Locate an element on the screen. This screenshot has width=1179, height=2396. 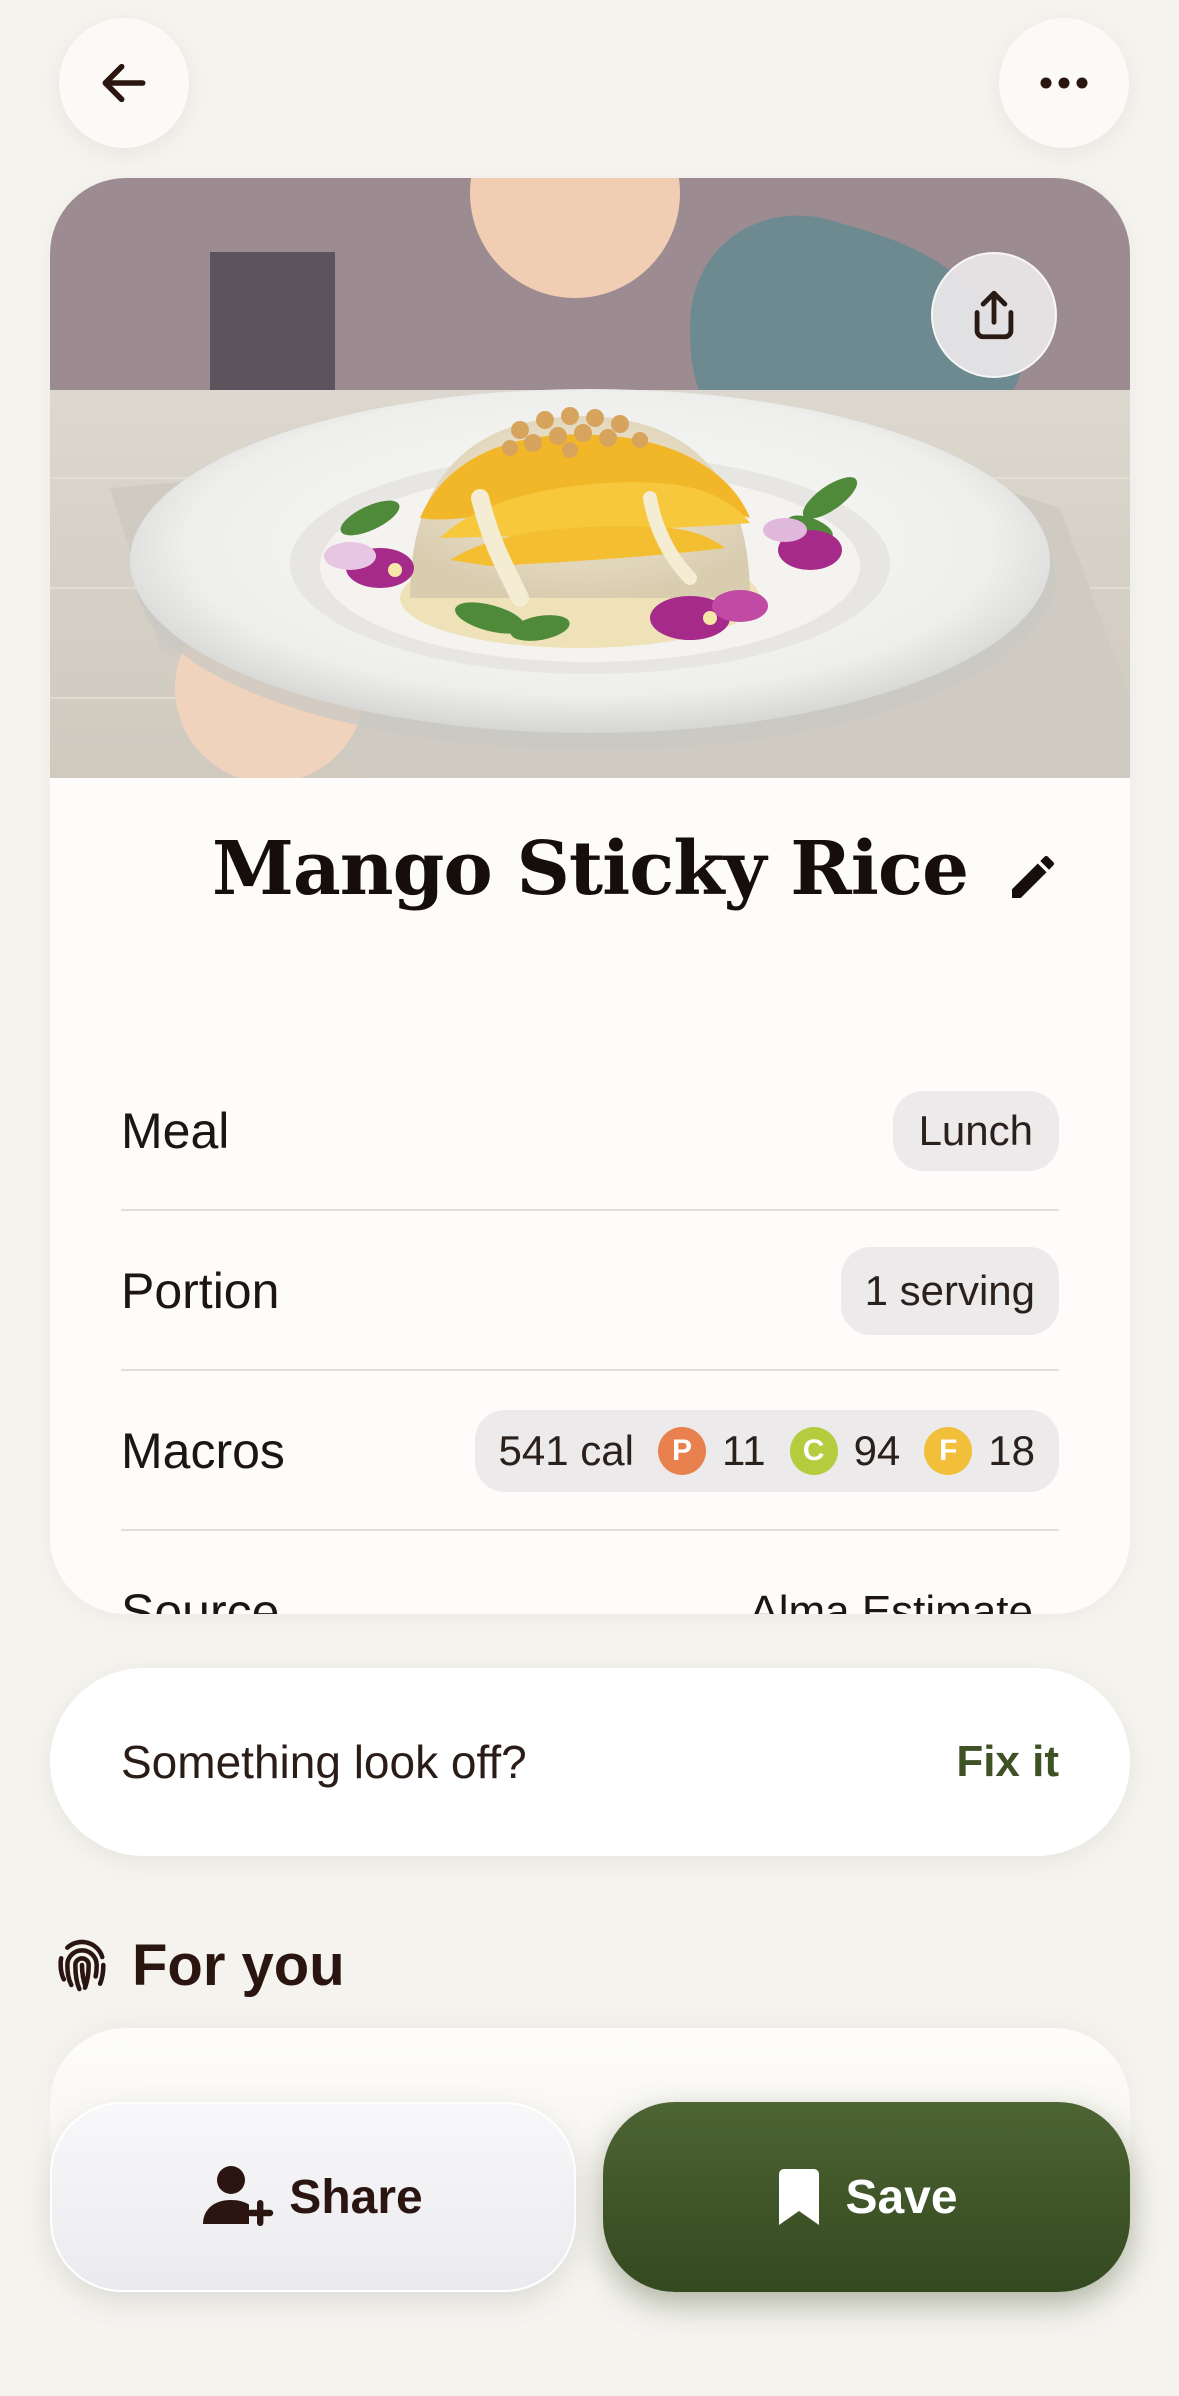
portion-row: Portion 1 serving is located at coordinates (590, 1292).